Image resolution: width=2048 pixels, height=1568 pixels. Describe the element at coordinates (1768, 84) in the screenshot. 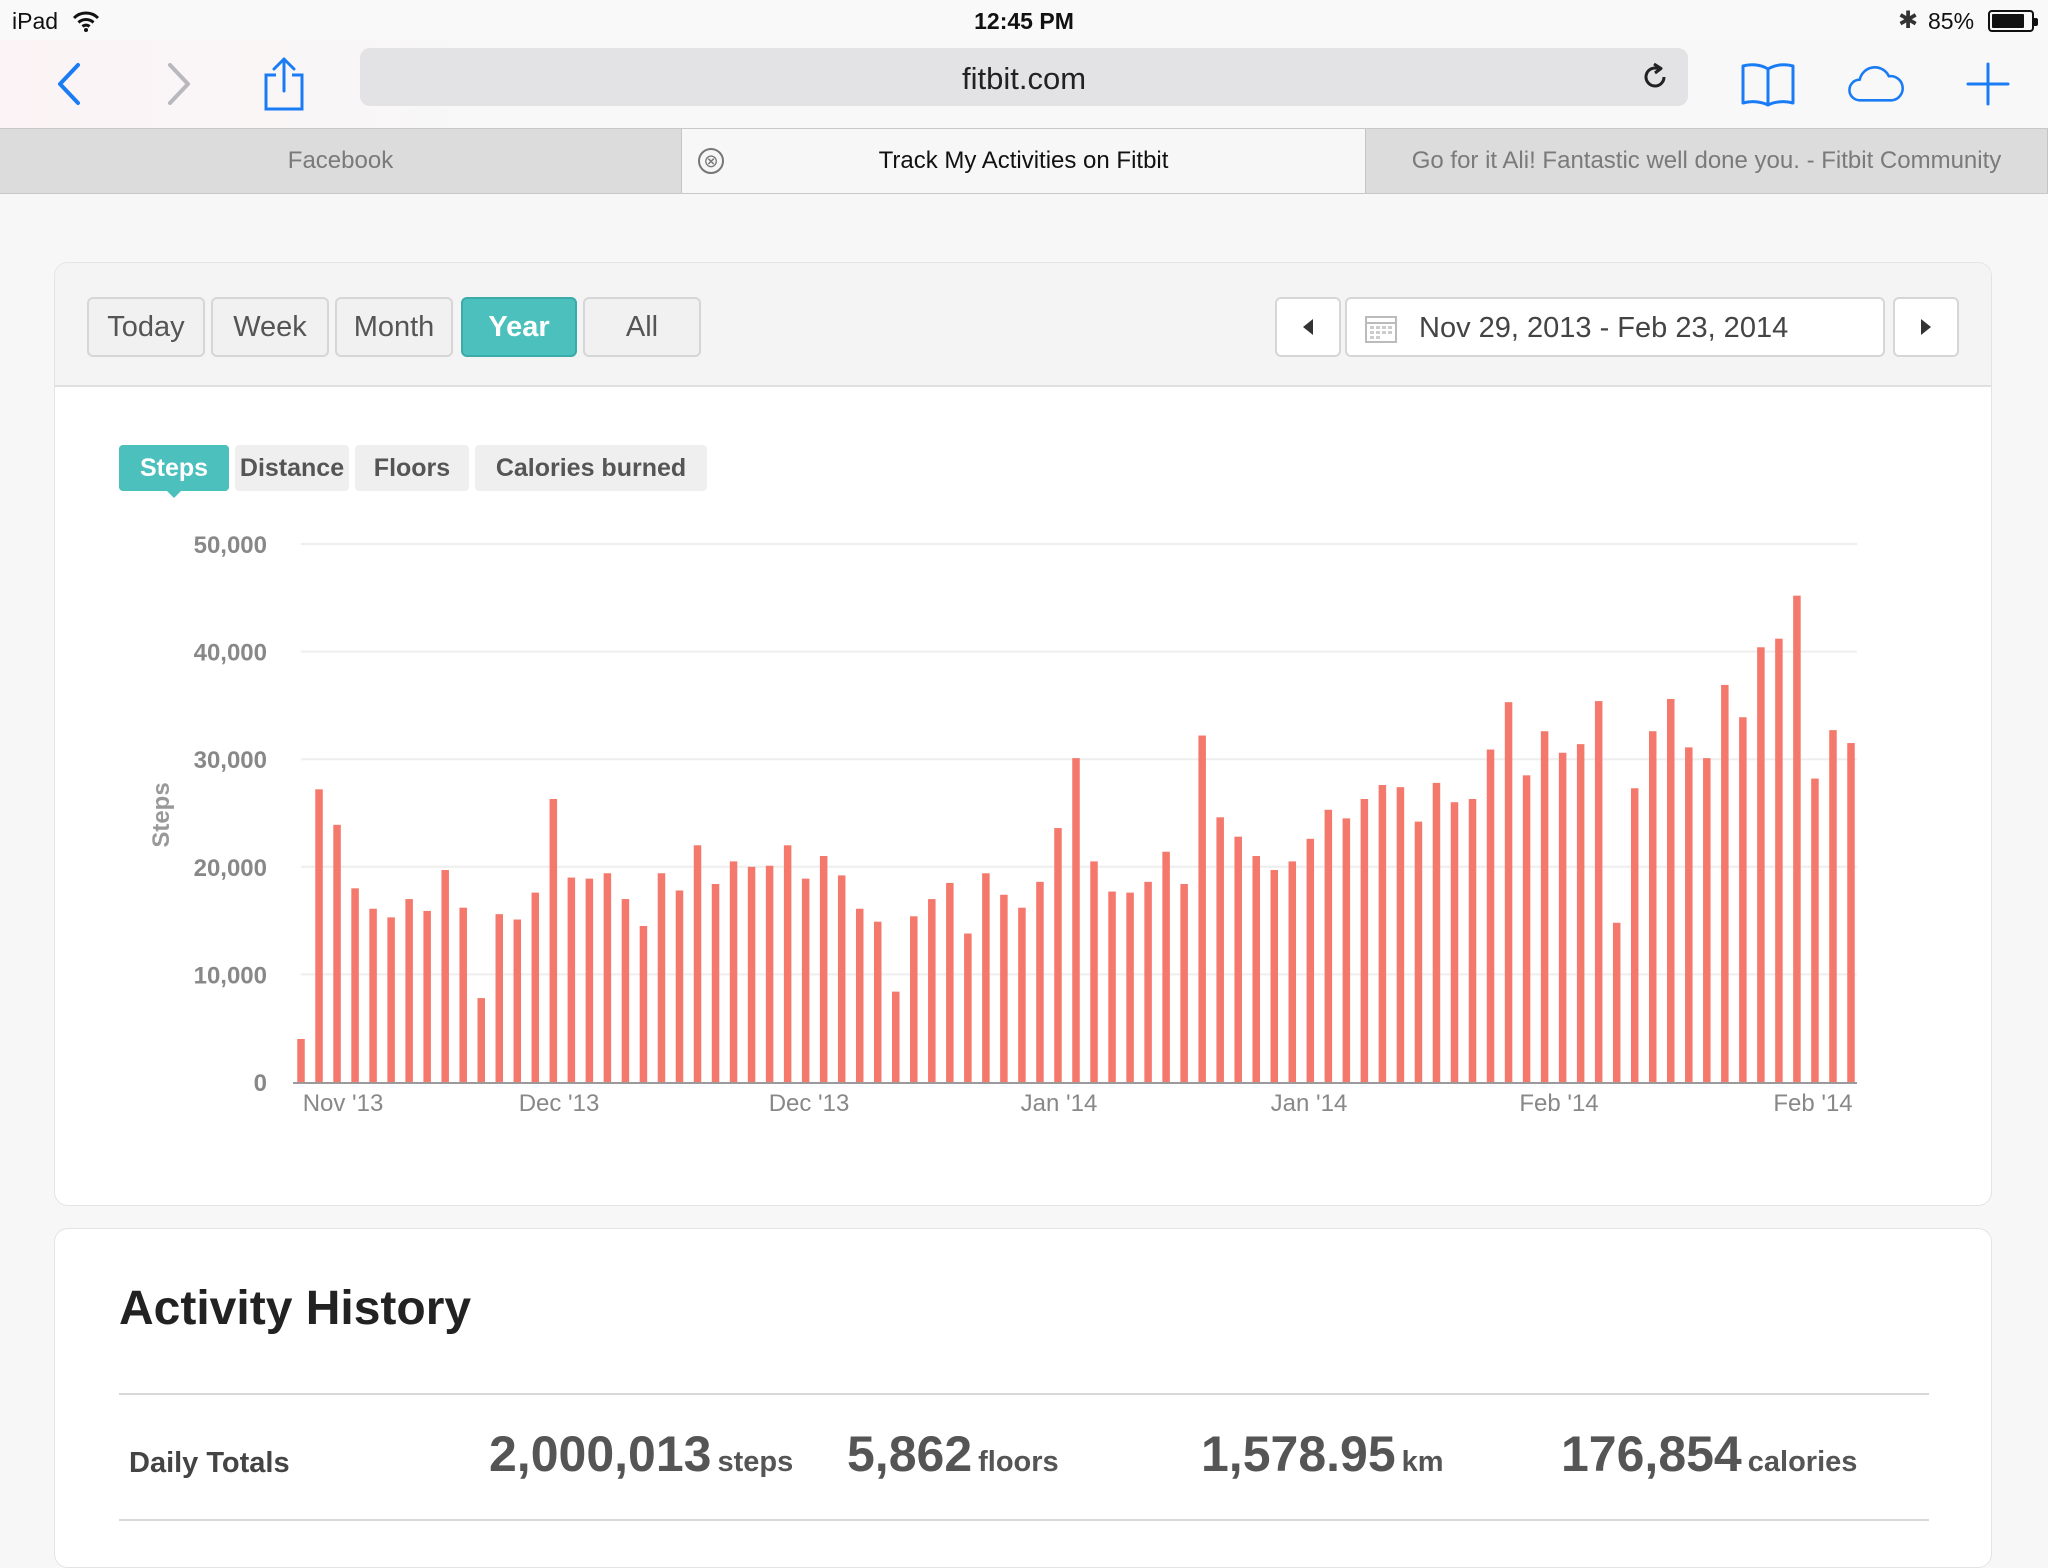

I see `bookmarks-icon` at that location.